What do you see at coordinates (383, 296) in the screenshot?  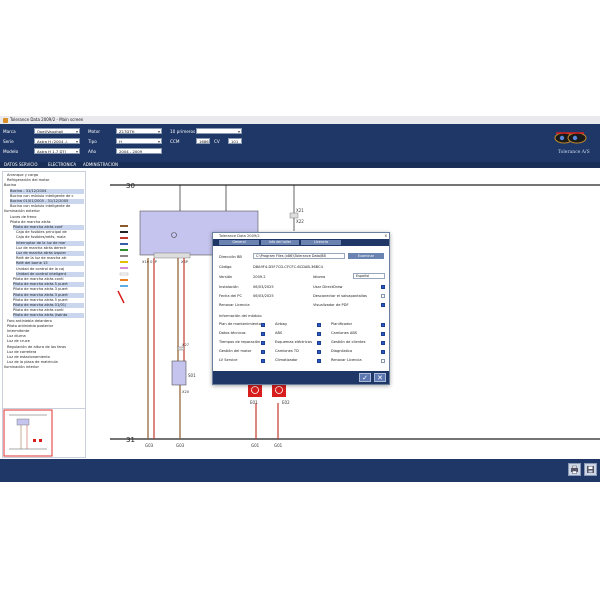 I see `desconectar-checkbox` at bounding box center [383, 296].